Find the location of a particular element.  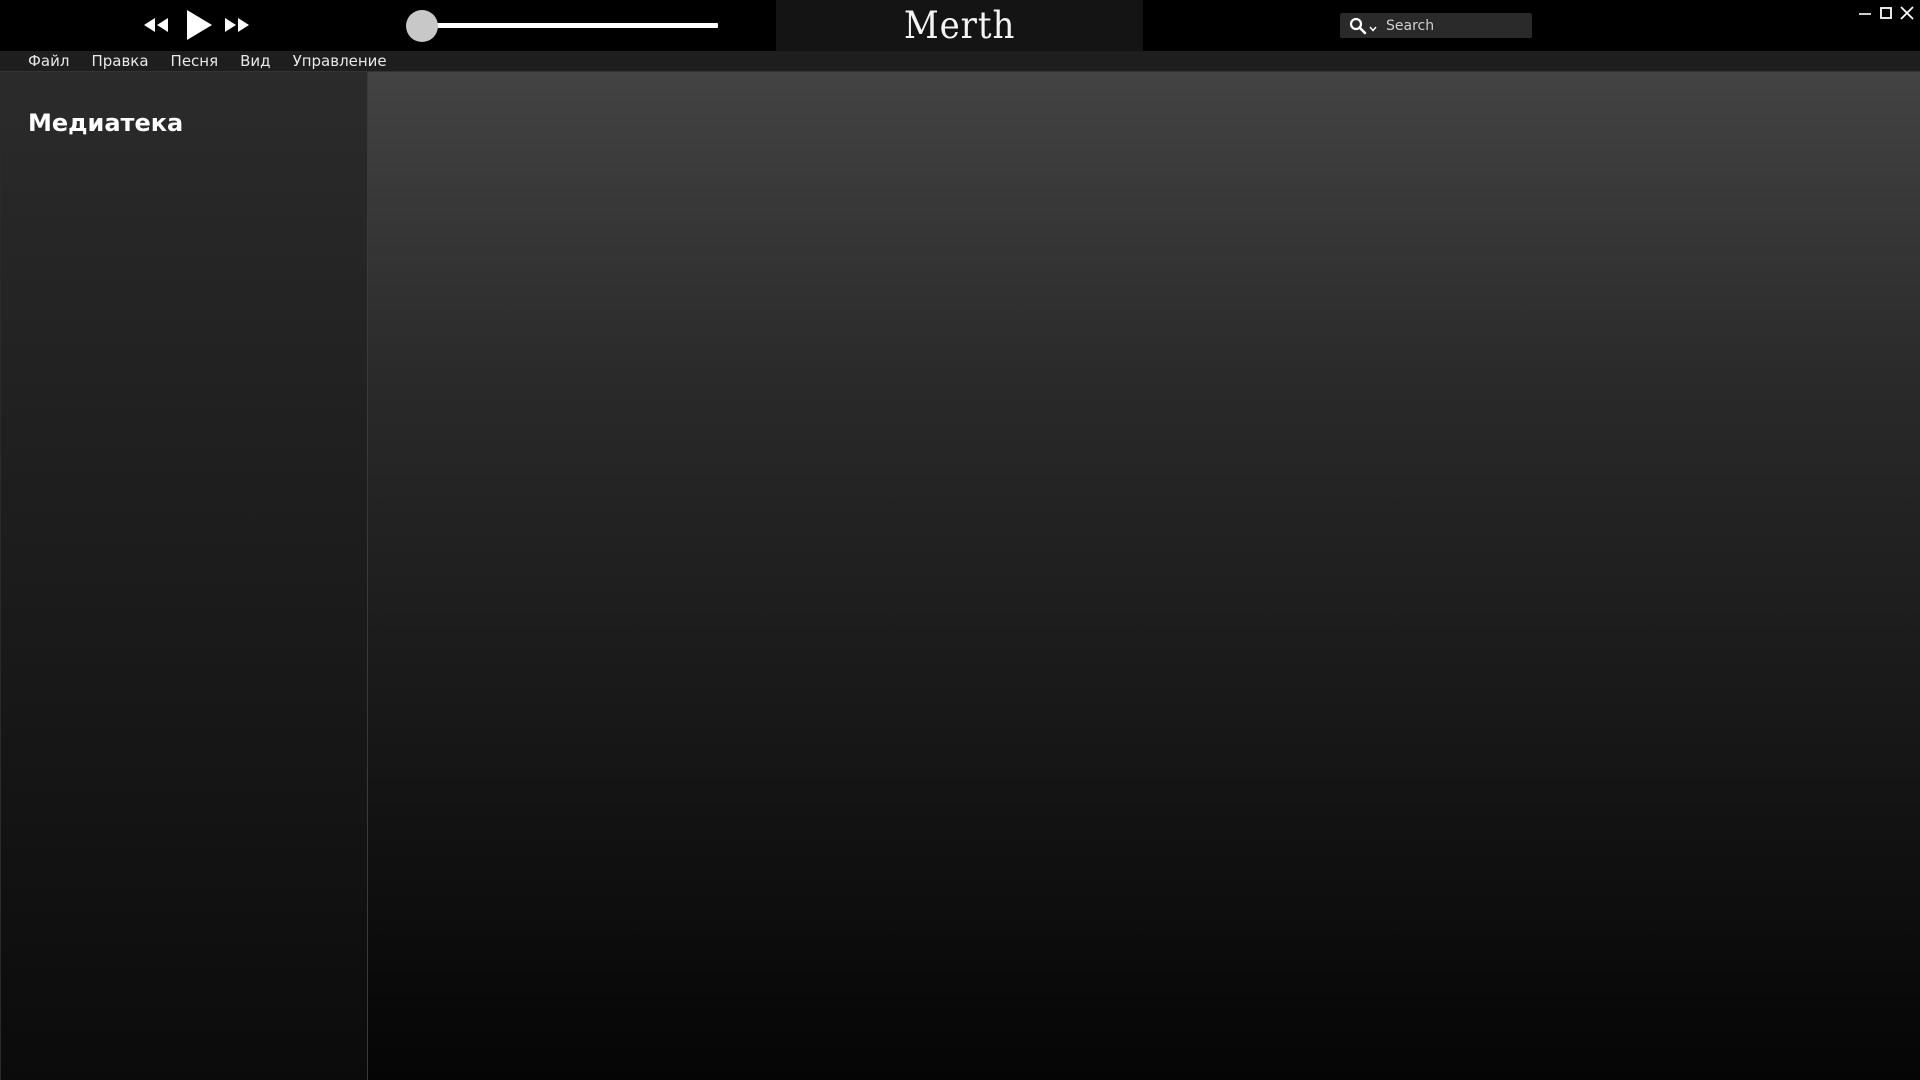

menu-file: Файл is located at coordinates (48, 61).